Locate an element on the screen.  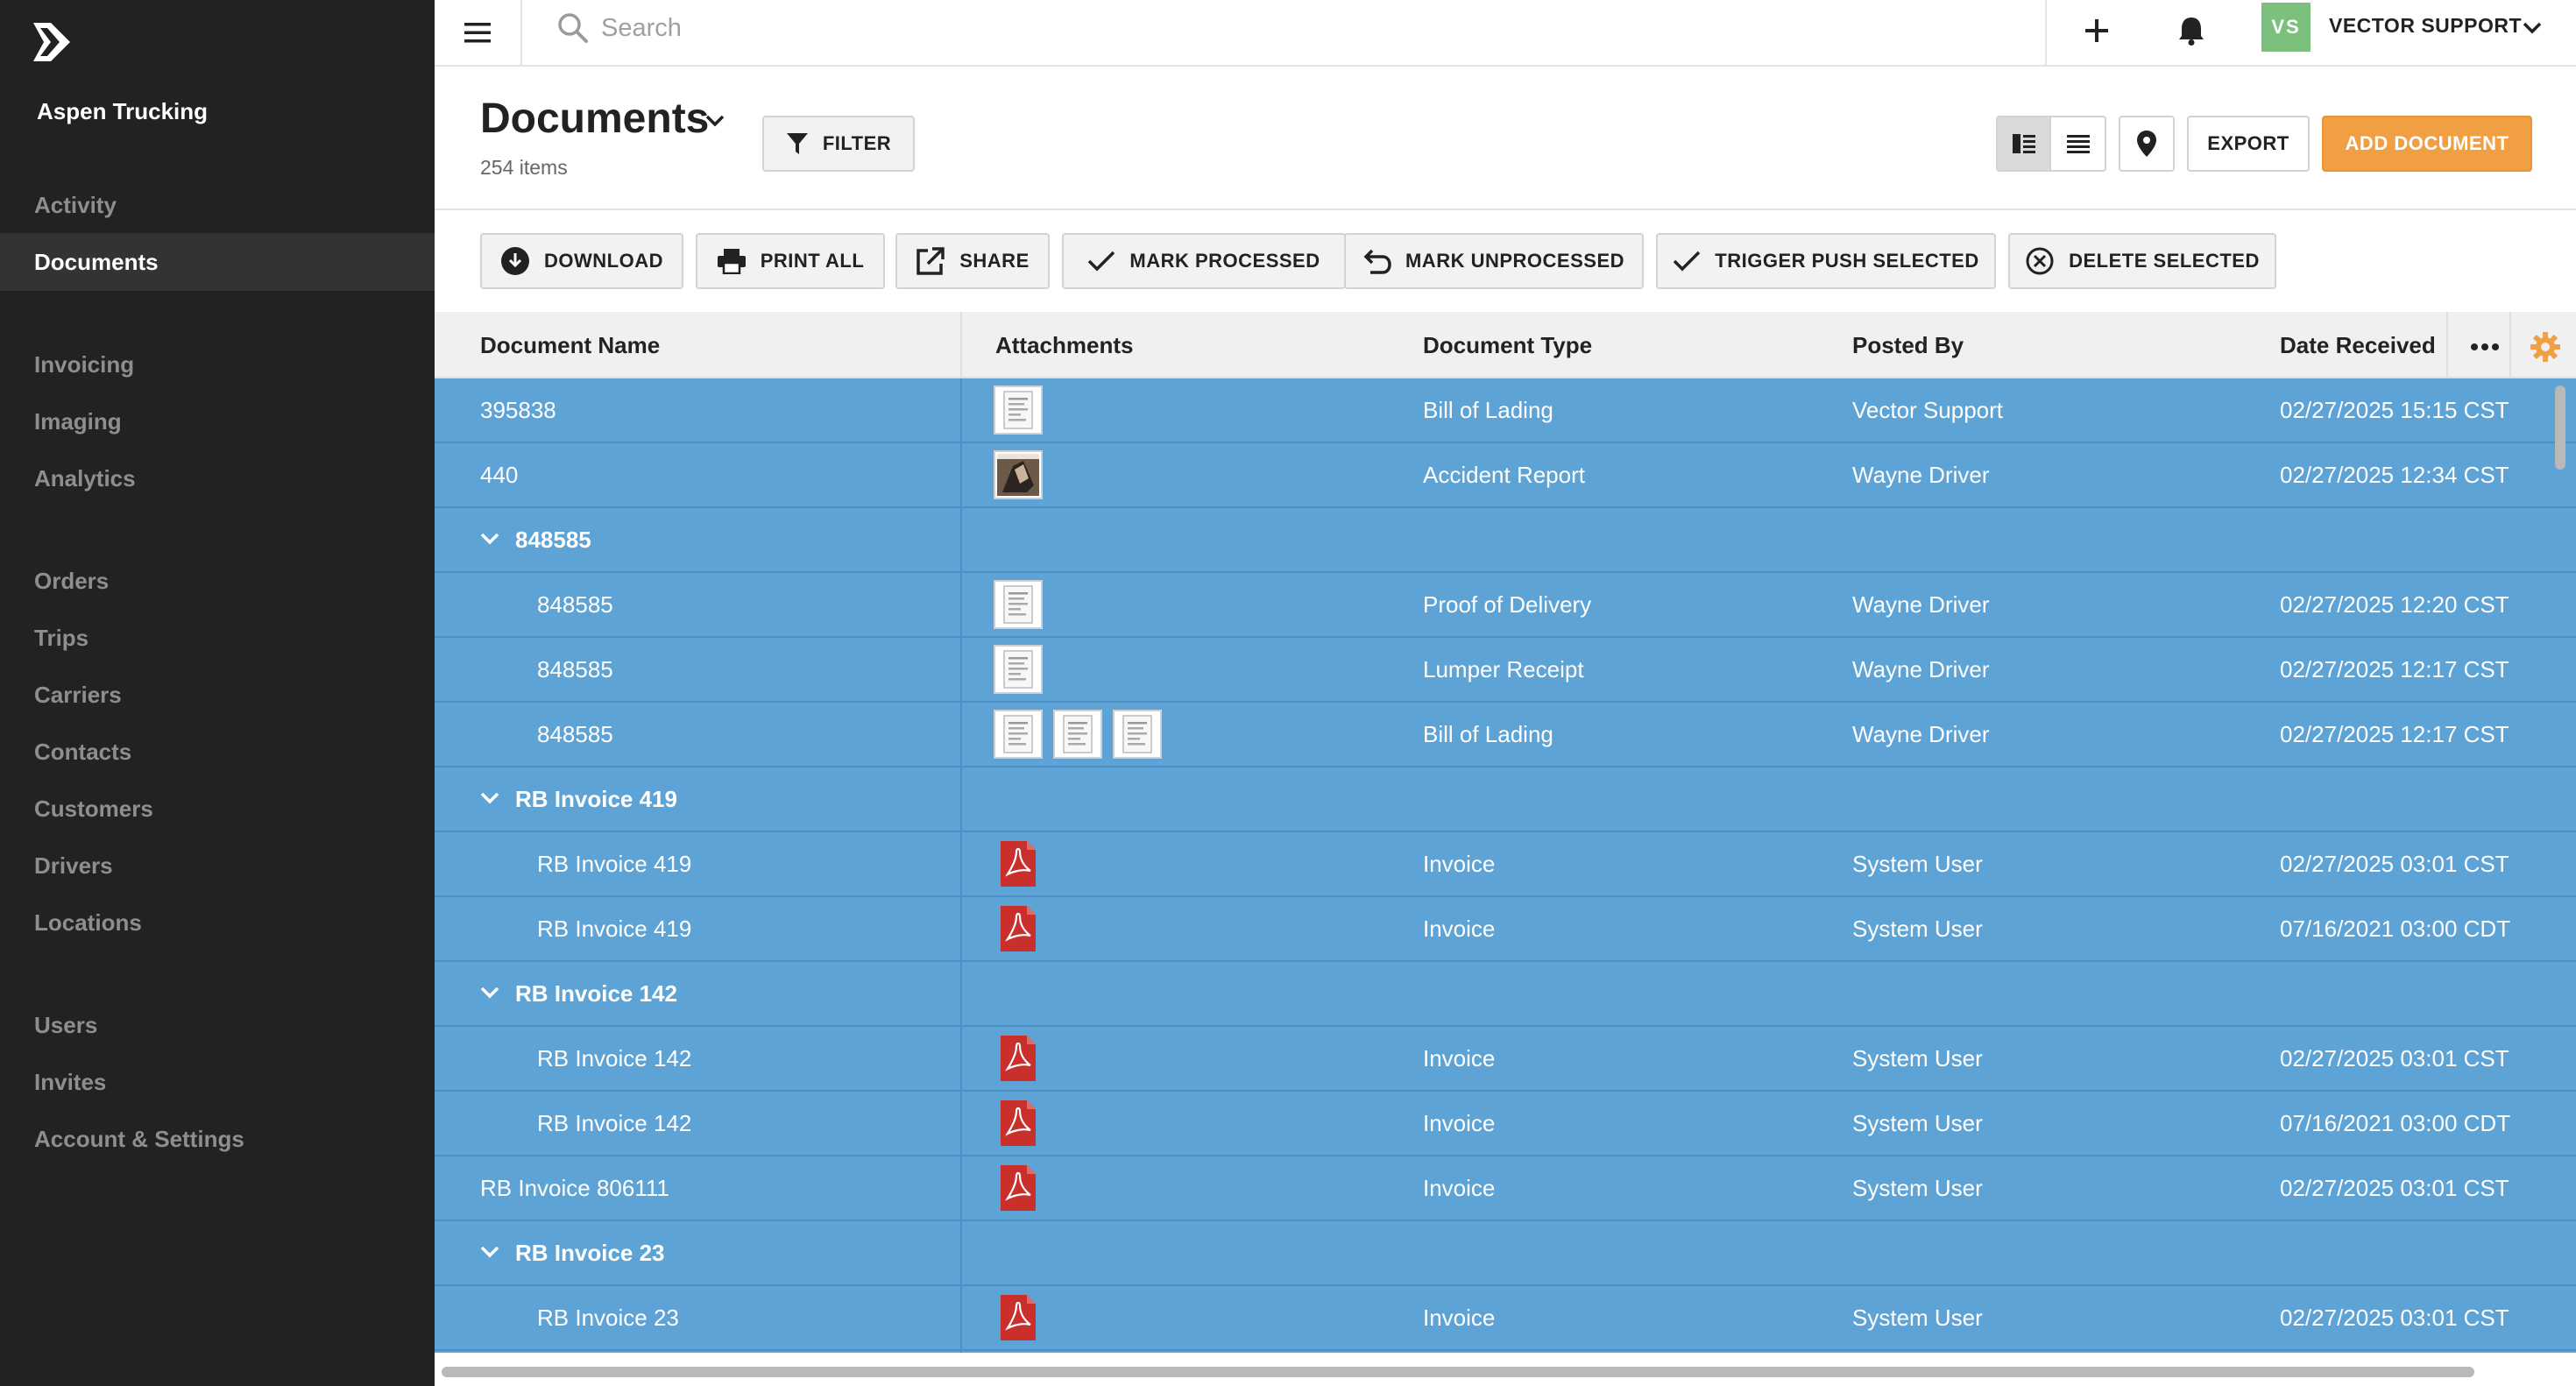
view-toggle is located at coordinates (2051, 144).